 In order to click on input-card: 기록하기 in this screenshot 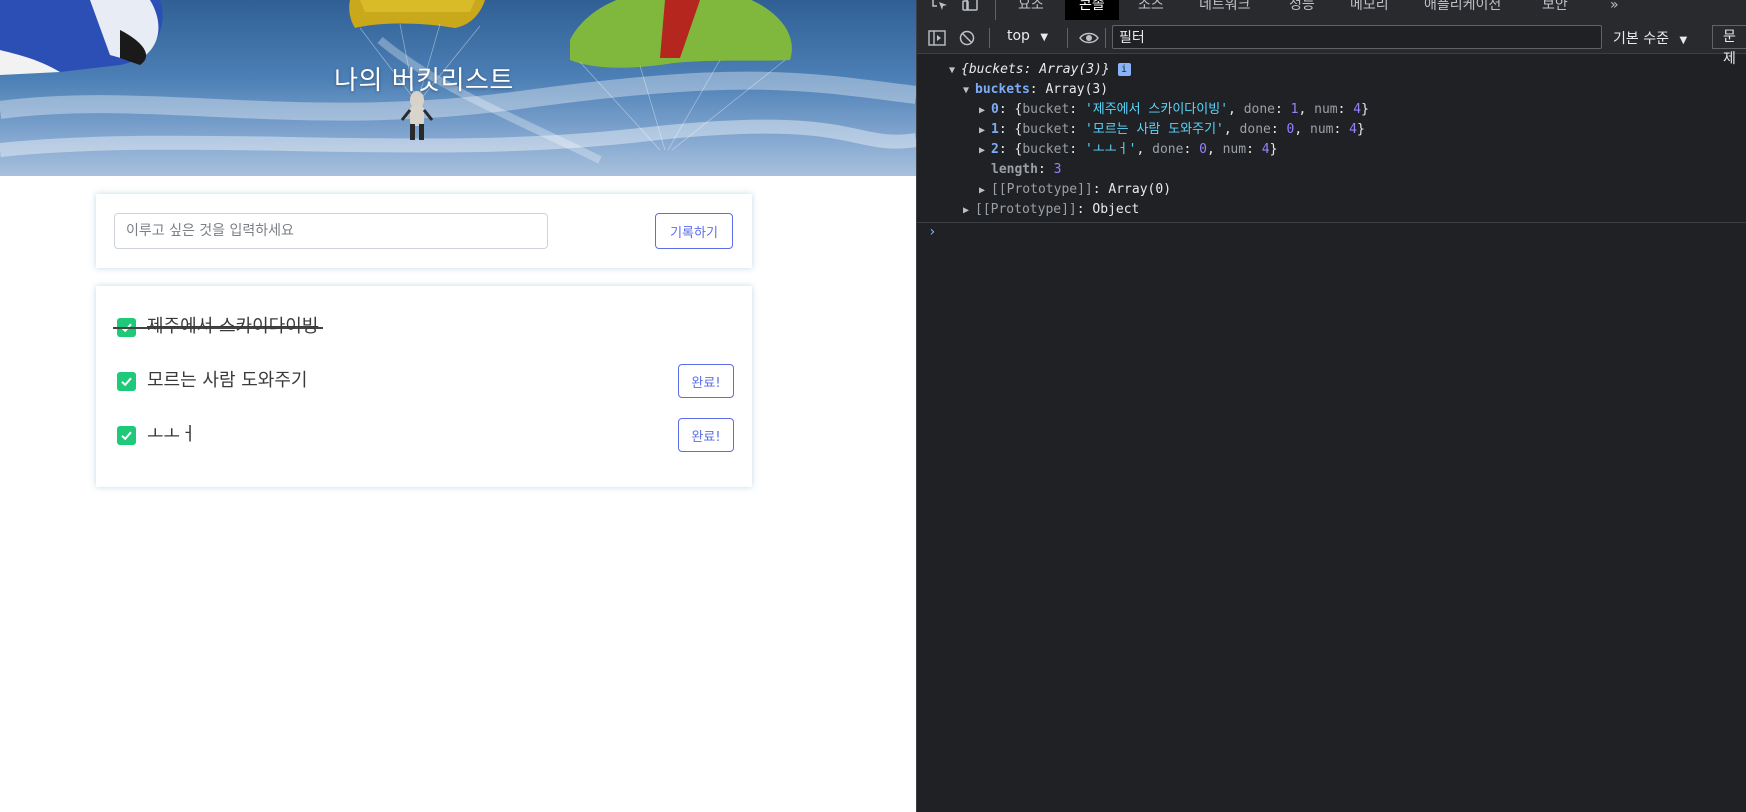, I will do `click(424, 231)`.